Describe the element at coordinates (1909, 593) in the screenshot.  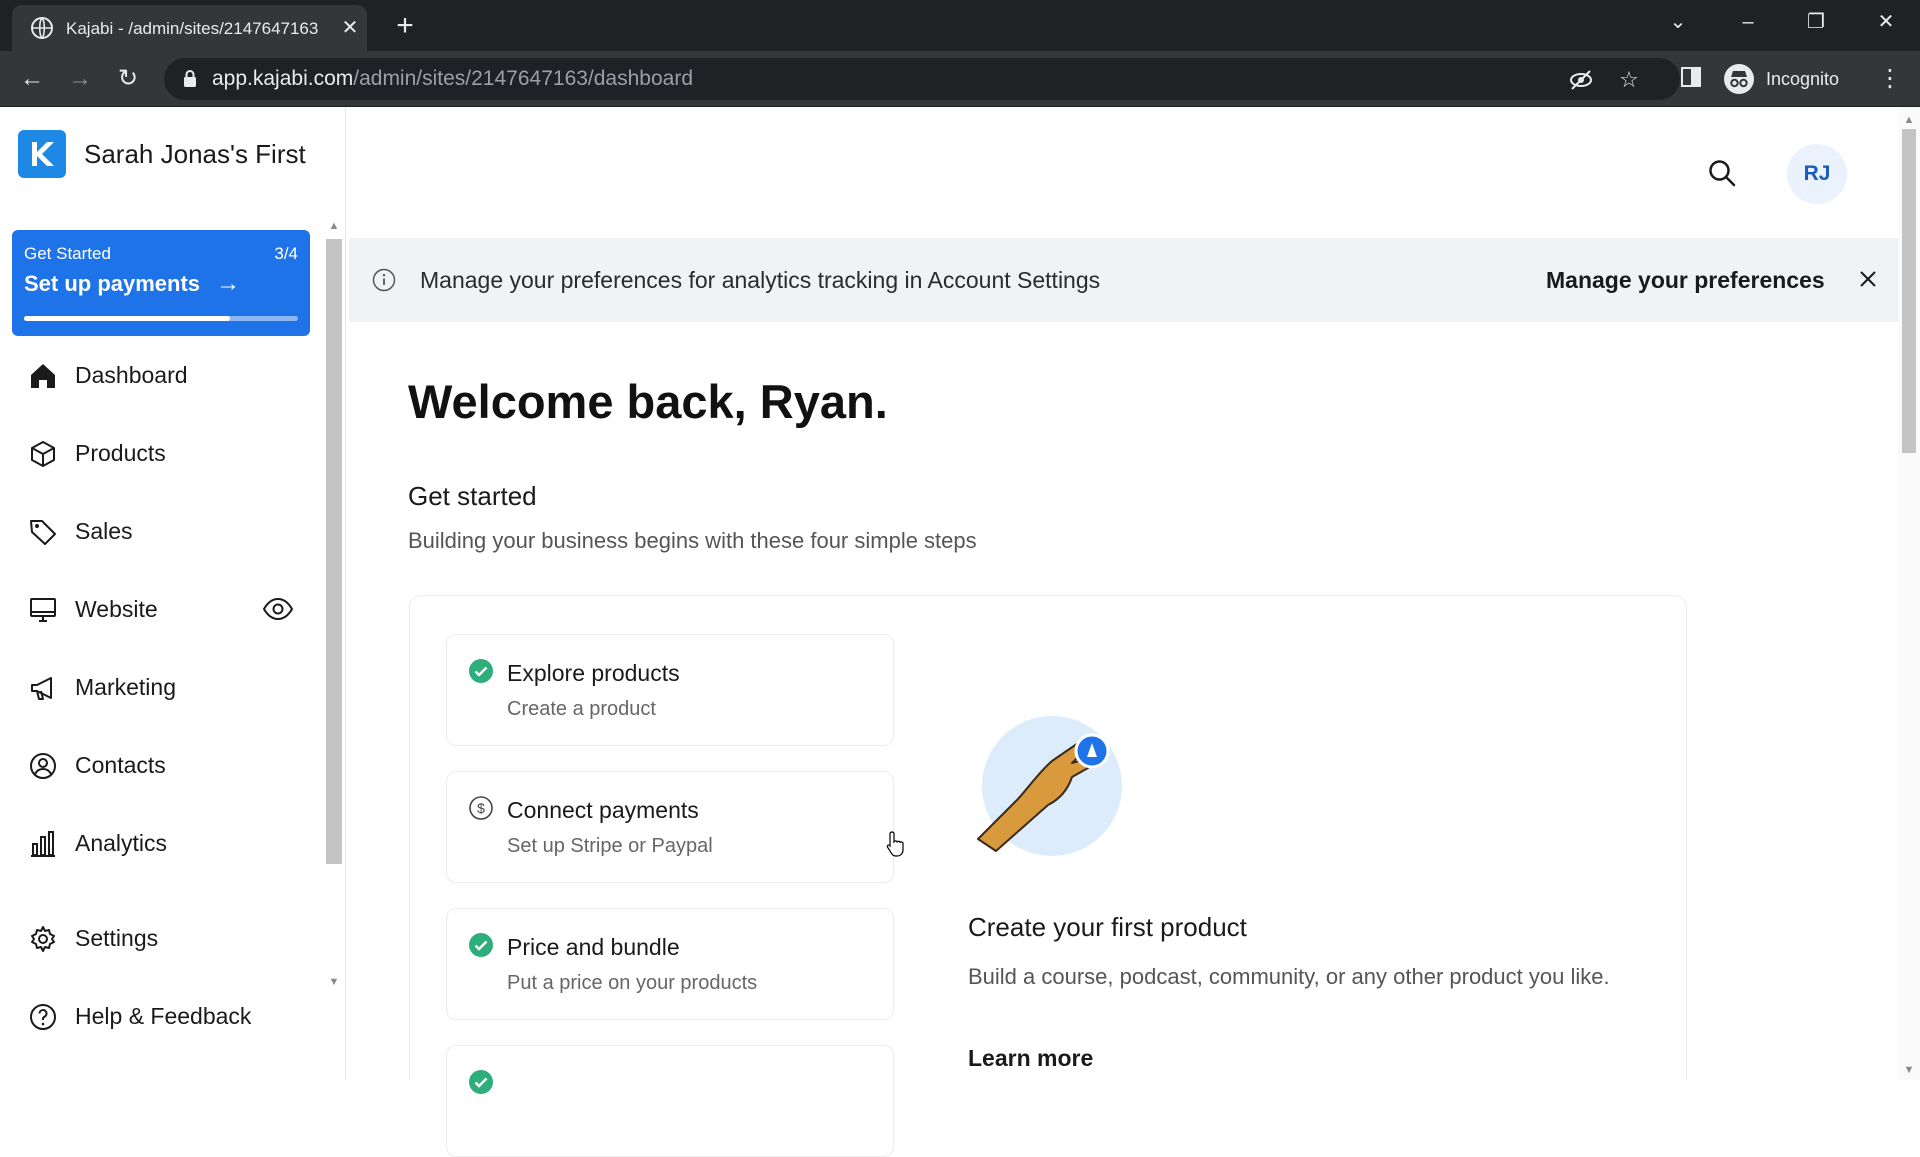
I see `main-scrollbar: ▲ ▼` at that location.